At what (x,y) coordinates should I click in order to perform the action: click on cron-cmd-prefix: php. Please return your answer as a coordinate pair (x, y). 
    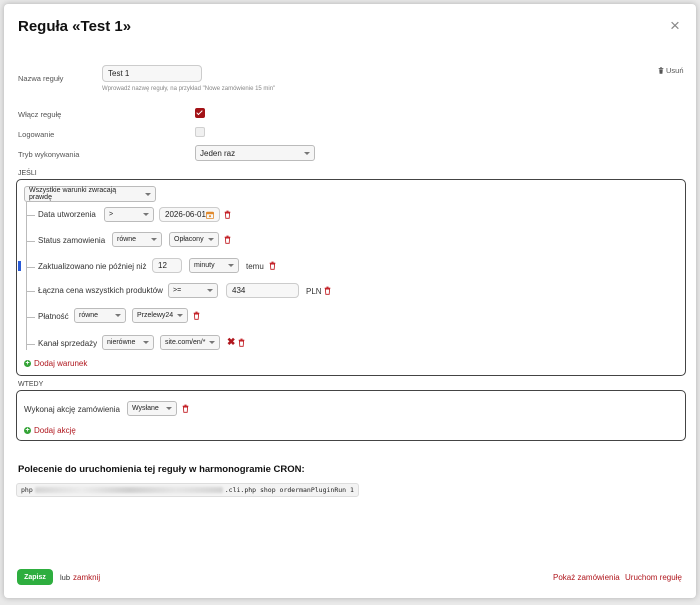
    Looking at the image, I should click on (27, 490).